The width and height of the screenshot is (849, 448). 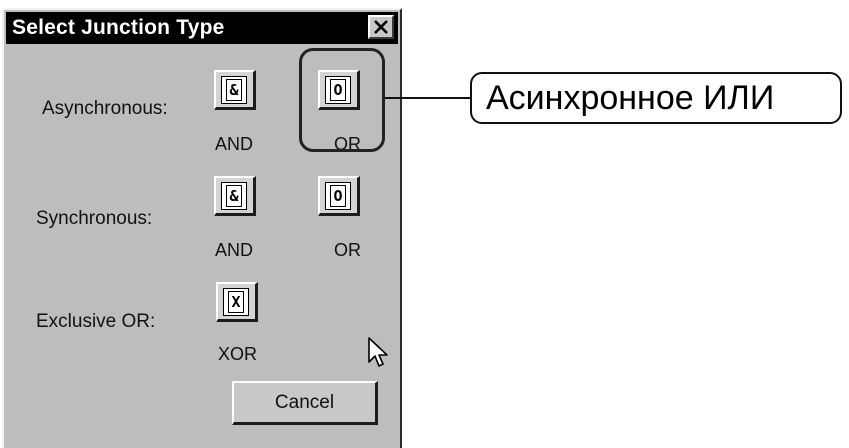 What do you see at coordinates (342, 100) in the screenshot?
I see `highlight-frame` at bounding box center [342, 100].